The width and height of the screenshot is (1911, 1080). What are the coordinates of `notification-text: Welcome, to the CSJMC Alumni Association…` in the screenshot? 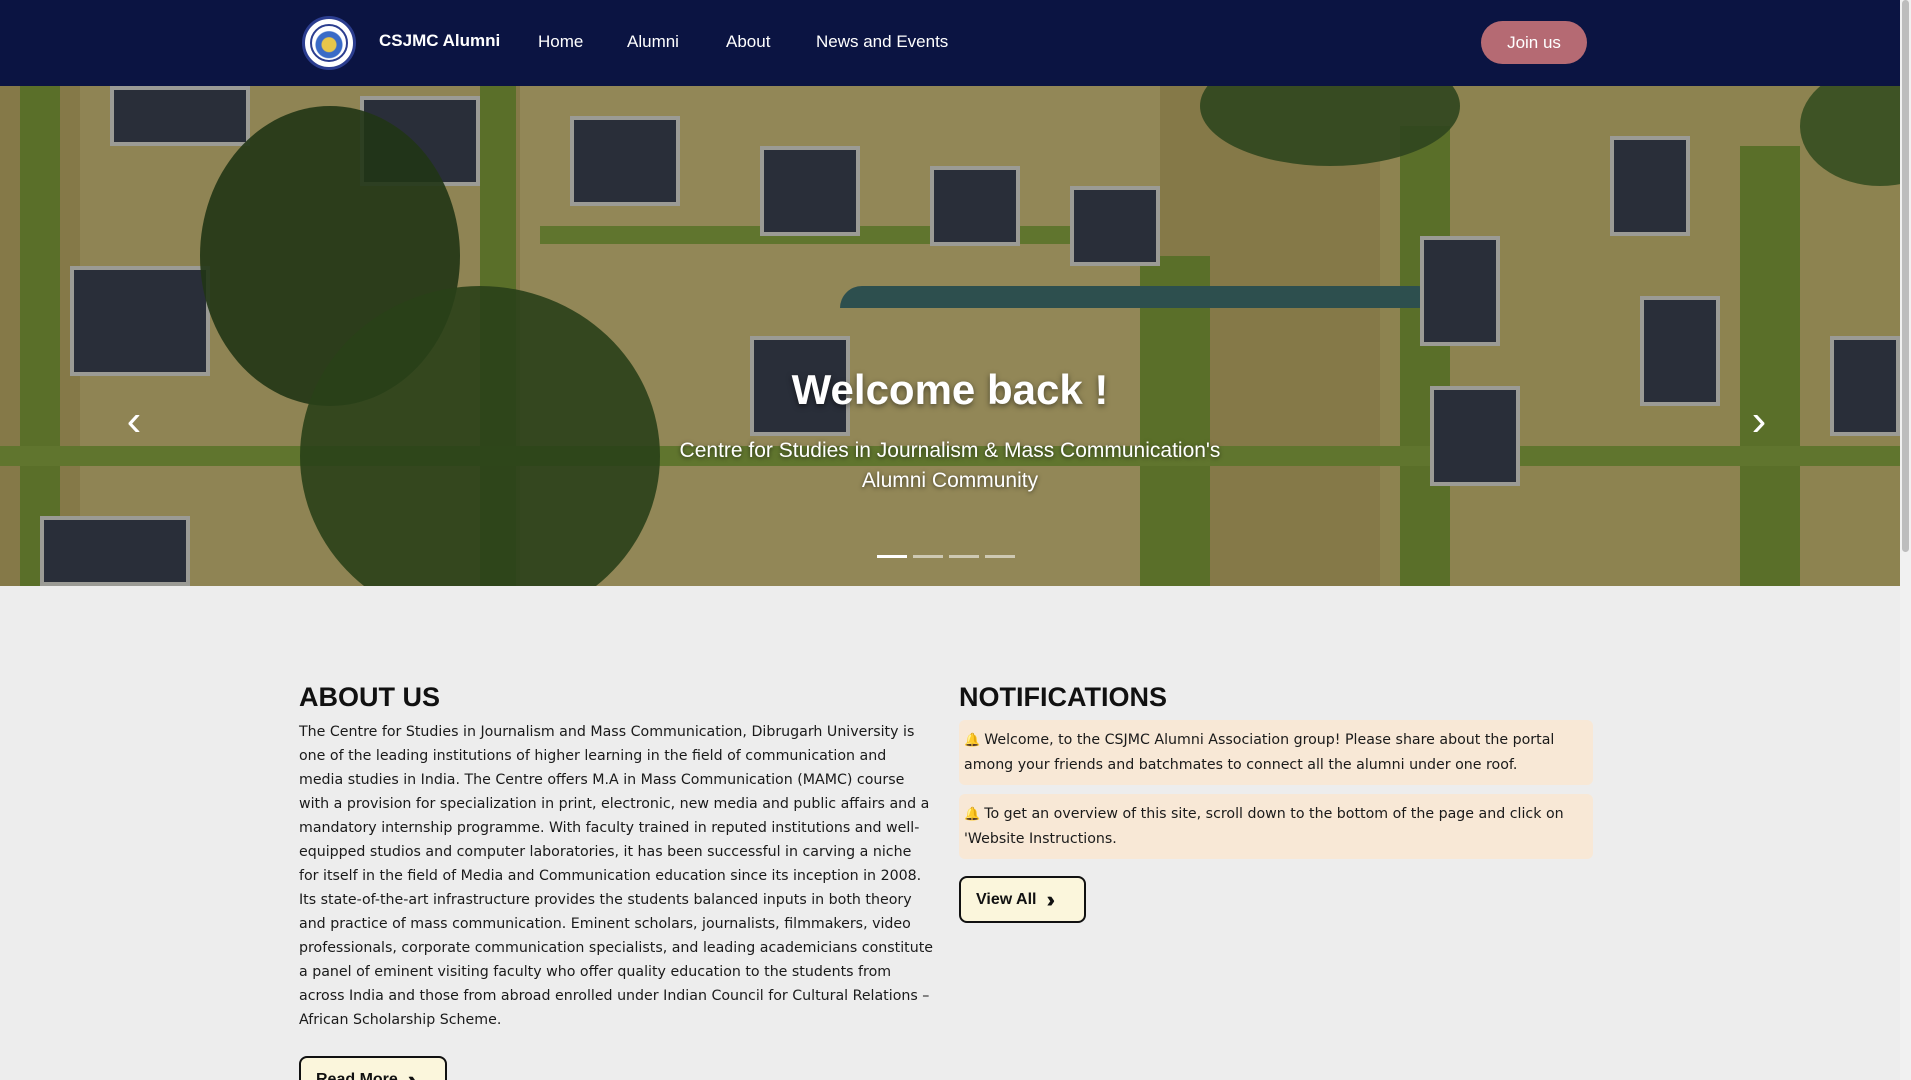 It's located at (1259, 752).